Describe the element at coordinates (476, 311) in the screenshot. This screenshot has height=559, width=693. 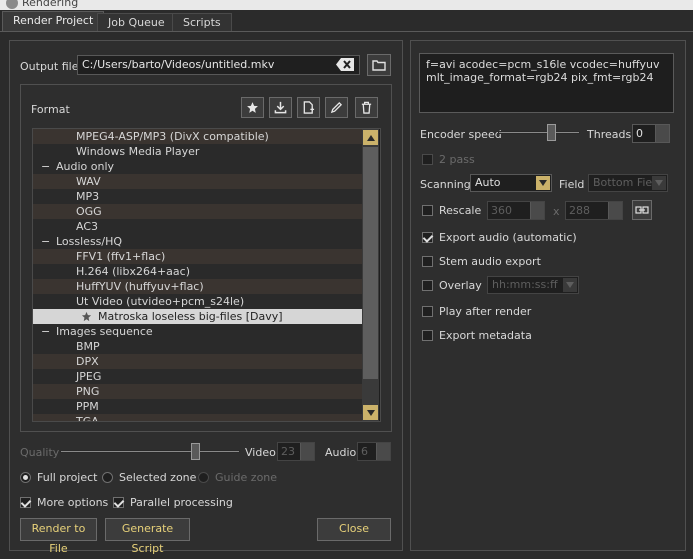
I see `play-after-render-option: Play after render` at that location.